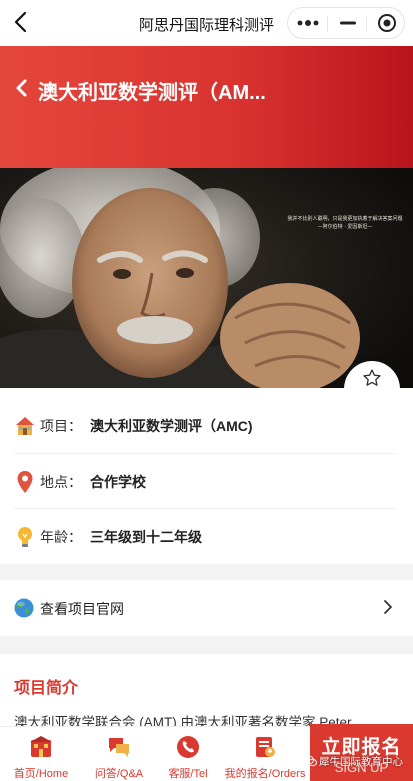 The height and width of the screenshot is (781, 413). I want to click on globe-icon, so click(24, 608).